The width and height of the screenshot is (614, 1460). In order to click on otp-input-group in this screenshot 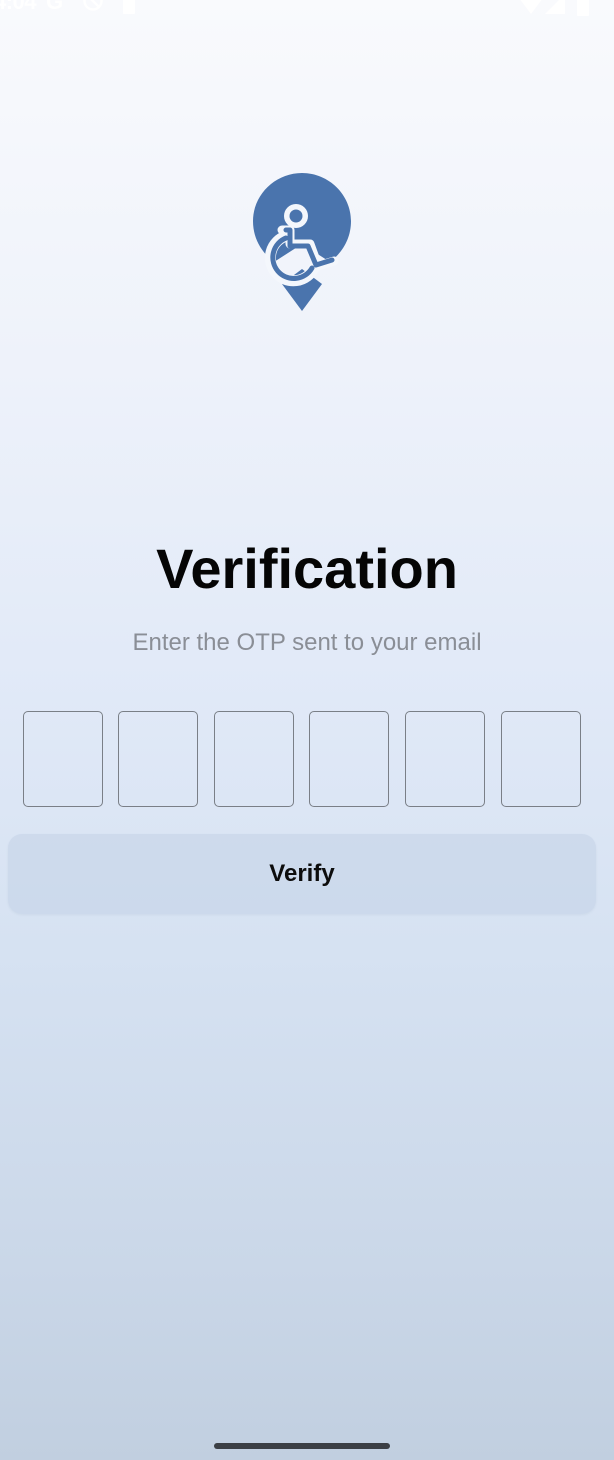, I will do `click(302, 759)`.